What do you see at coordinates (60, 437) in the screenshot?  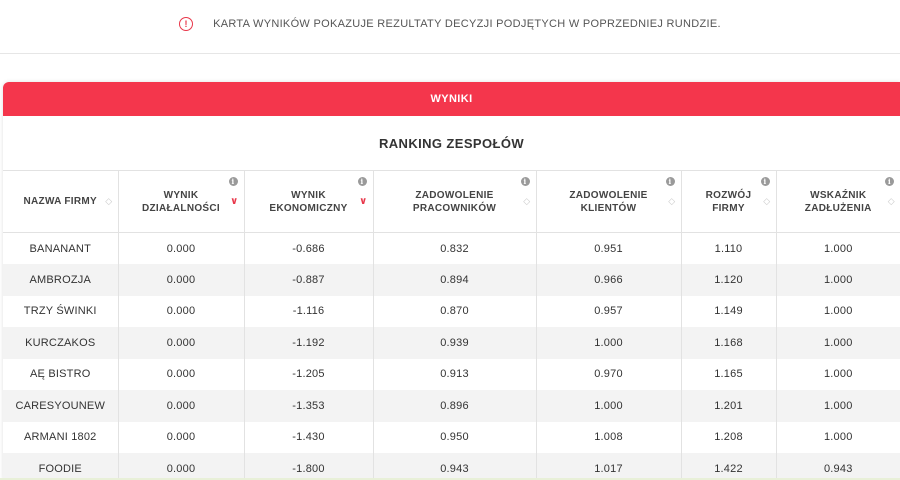 I see `company-name-cell: ARMANI 1802` at bounding box center [60, 437].